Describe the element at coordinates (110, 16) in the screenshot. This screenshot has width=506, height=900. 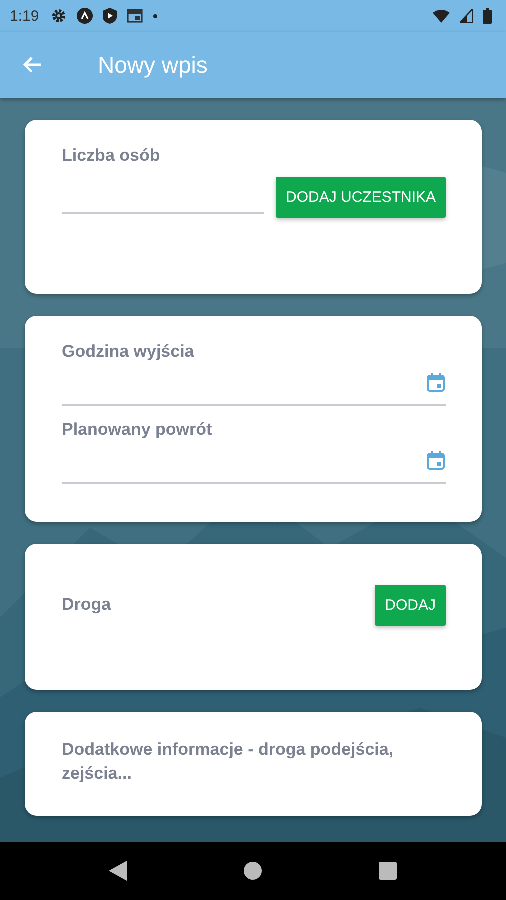
I see `shield-play-icon` at that location.